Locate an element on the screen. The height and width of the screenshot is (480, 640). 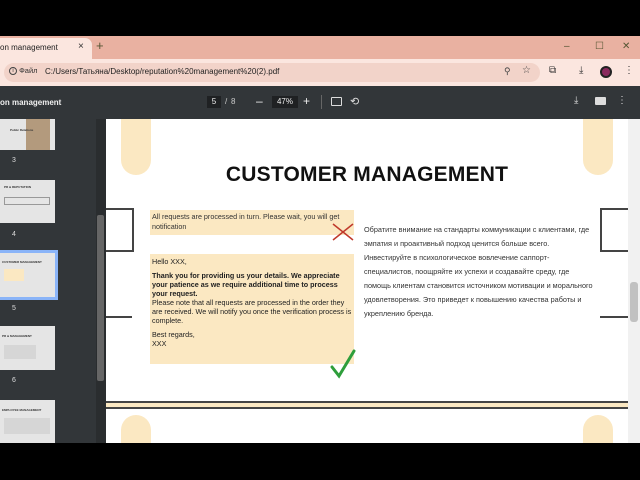
pdf-toolbar: on management 5 / 8 – 47% + ⟲ ⤓ ⋮ is located at coordinates (320, 102).